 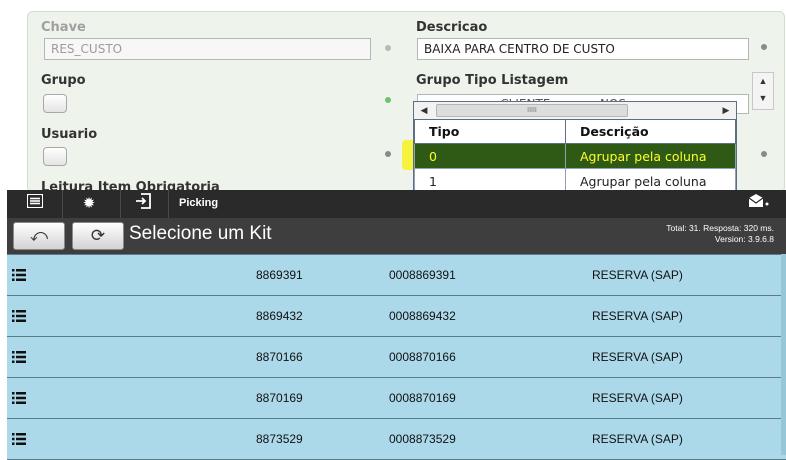 What do you see at coordinates (424, 110) in the screenshot?
I see `scroll-left-icon: ◀` at bounding box center [424, 110].